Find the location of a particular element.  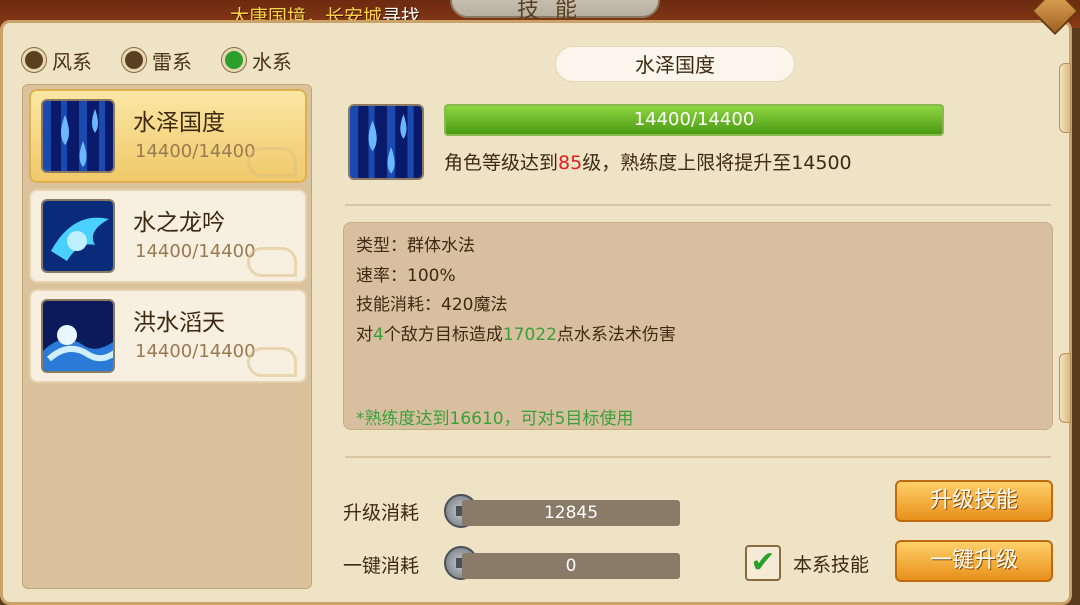

tab-water: 水系 is located at coordinates (257, 60).